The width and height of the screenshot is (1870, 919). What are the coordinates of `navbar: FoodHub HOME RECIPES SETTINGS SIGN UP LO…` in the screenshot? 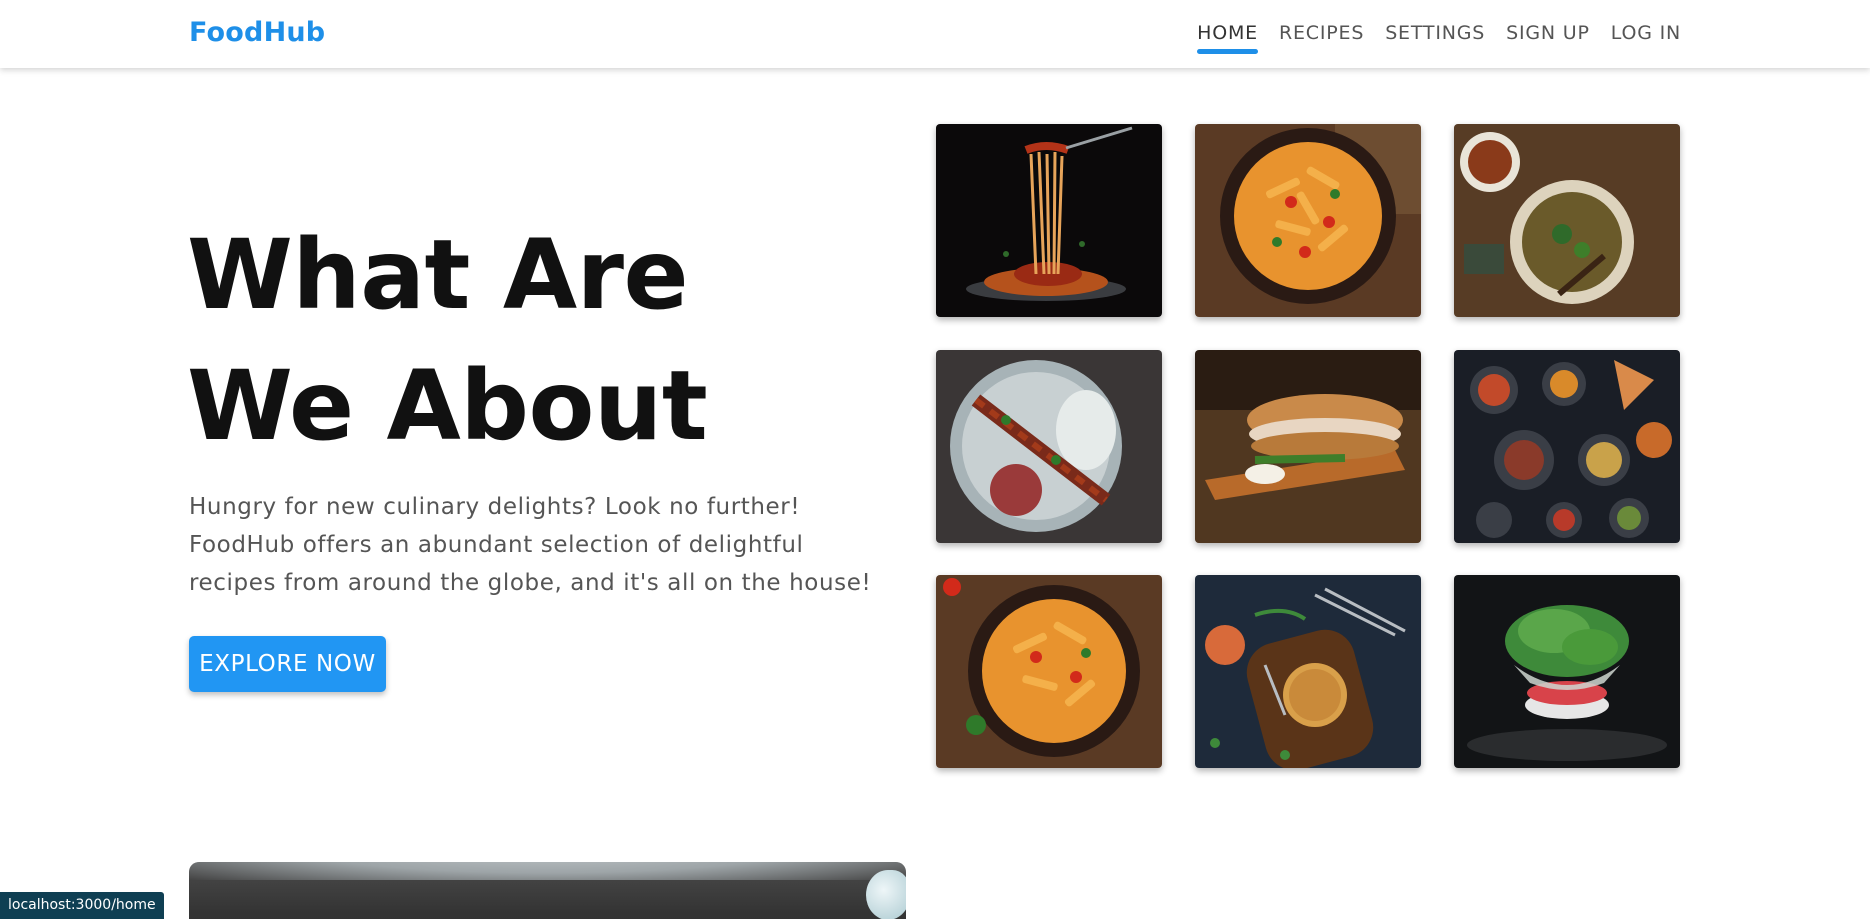 It's located at (935, 34).